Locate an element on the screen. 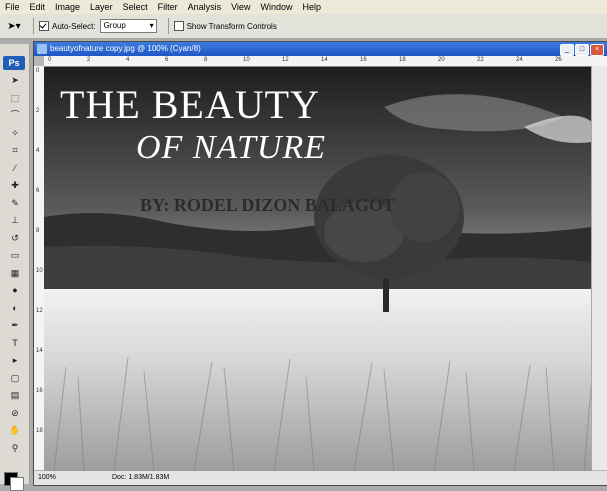  vertical-scrollbar is located at coordinates (599, 268).